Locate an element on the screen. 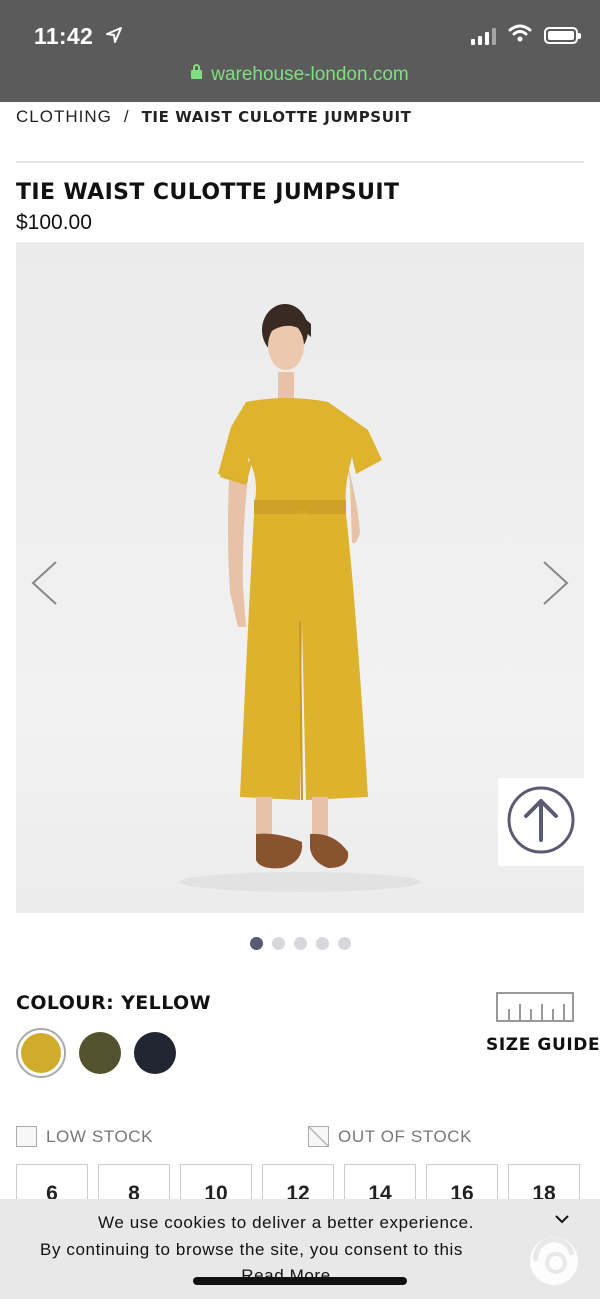 This screenshot has height=1299, width=600. status-time-text: 11:42 is located at coordinates (64, 36).